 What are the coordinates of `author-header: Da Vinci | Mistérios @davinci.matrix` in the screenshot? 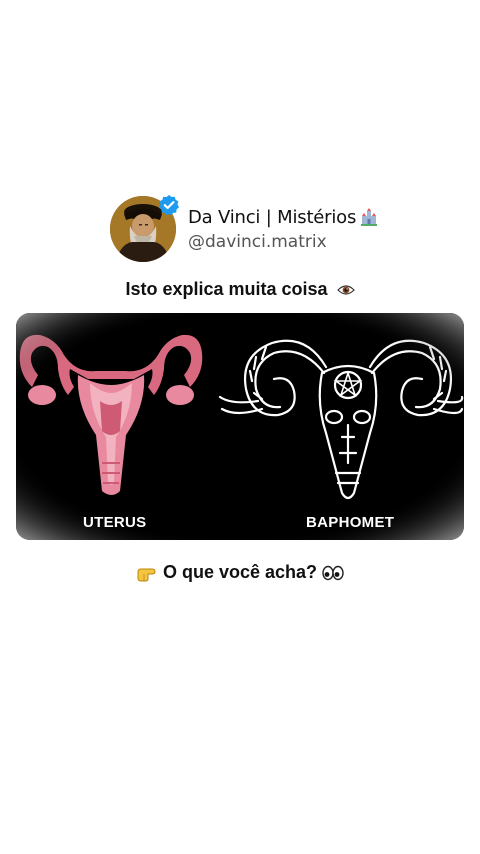 It's located at (244, 228).